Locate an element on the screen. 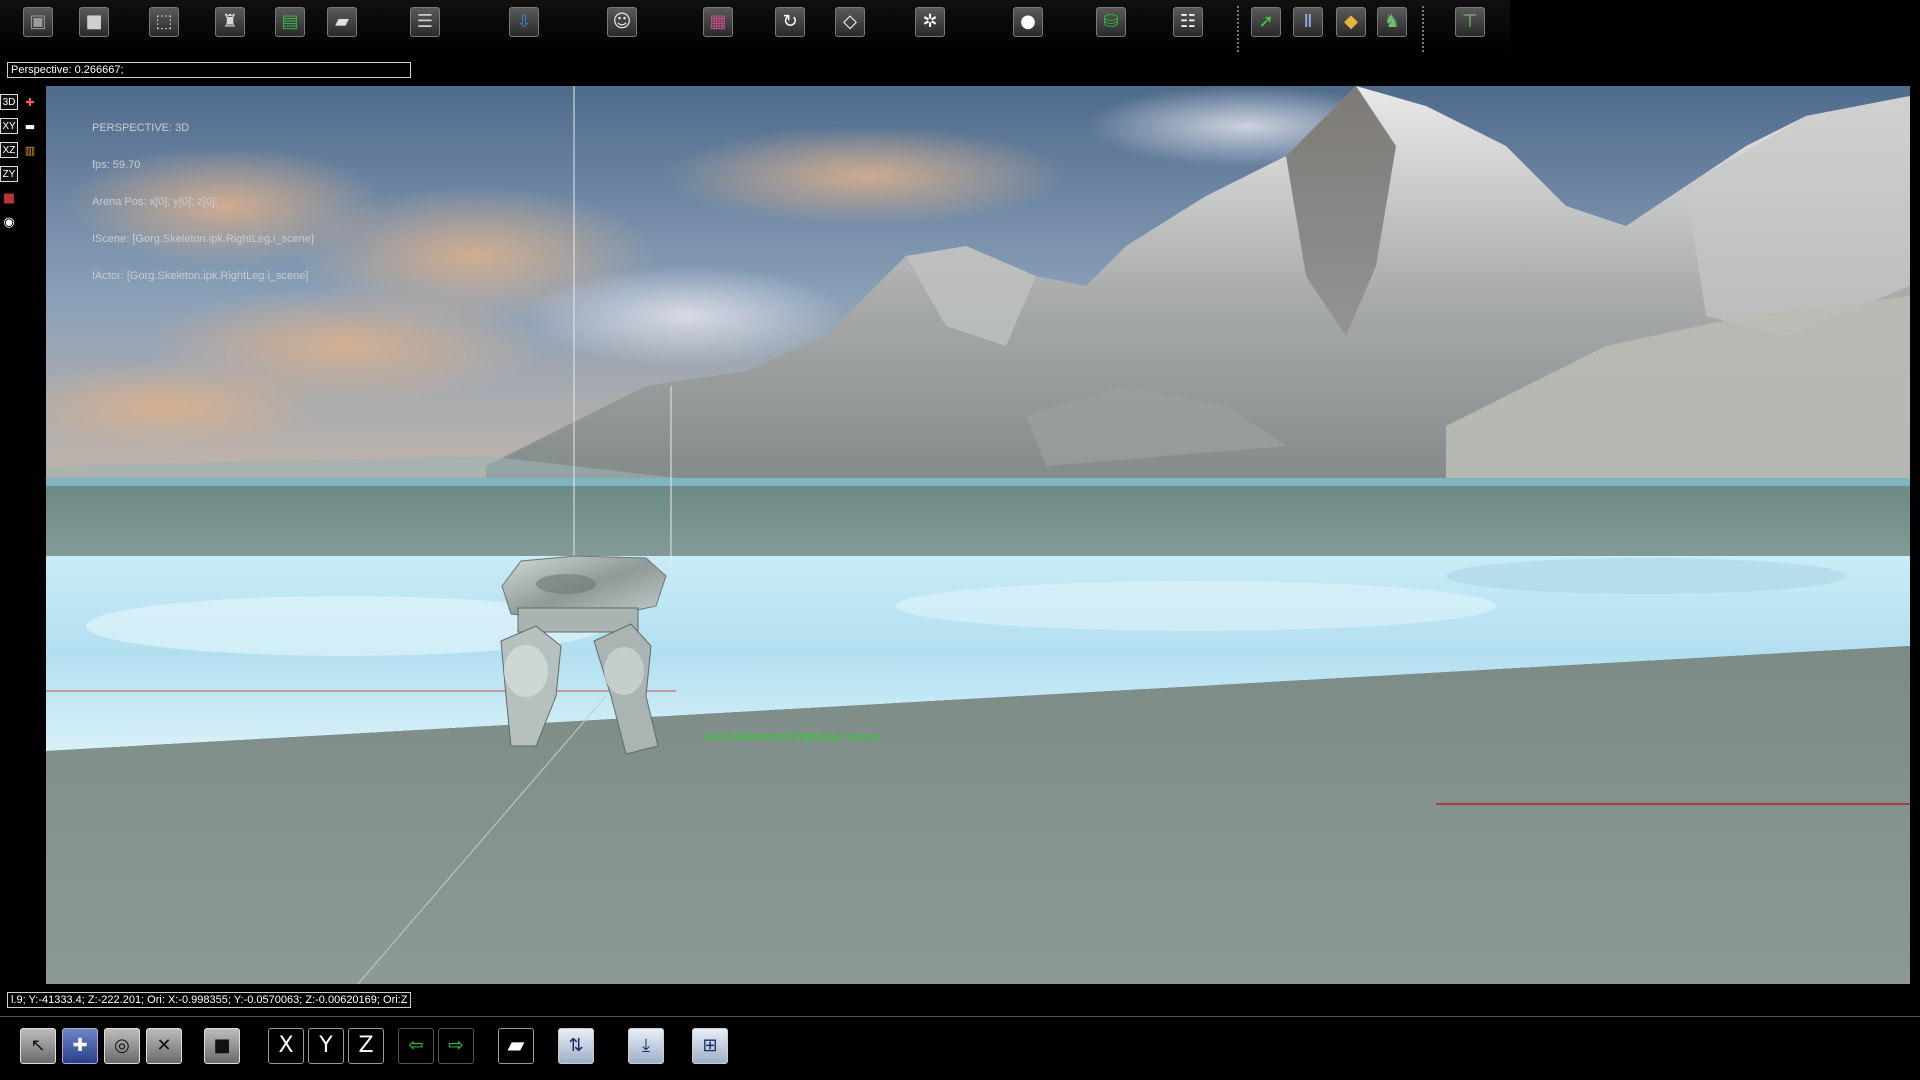 The width and height of the screenshot is (1920, 1080). cube-wireframe-button: ⬚ is located at coordinates (164, 22).